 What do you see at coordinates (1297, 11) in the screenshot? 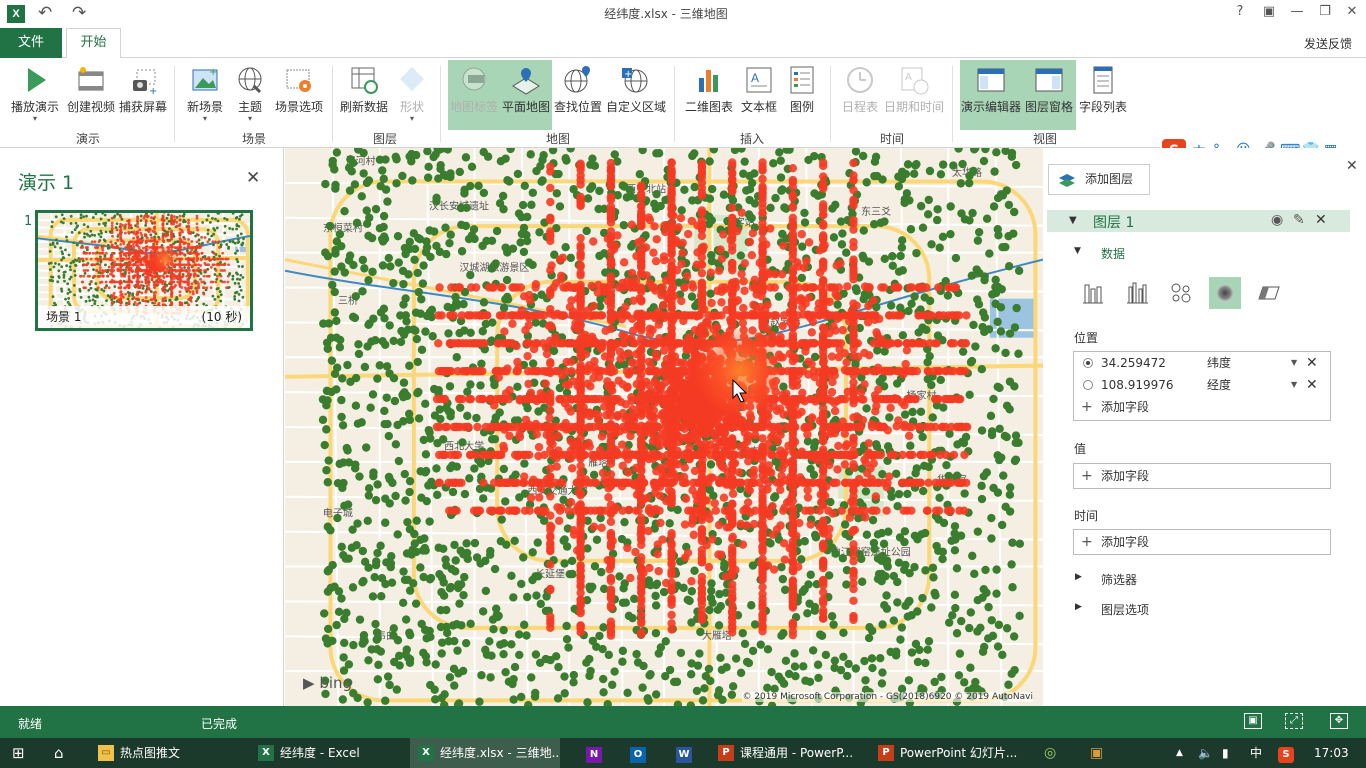
I see `minimize-button: —` at bounding box center [1297, 11].